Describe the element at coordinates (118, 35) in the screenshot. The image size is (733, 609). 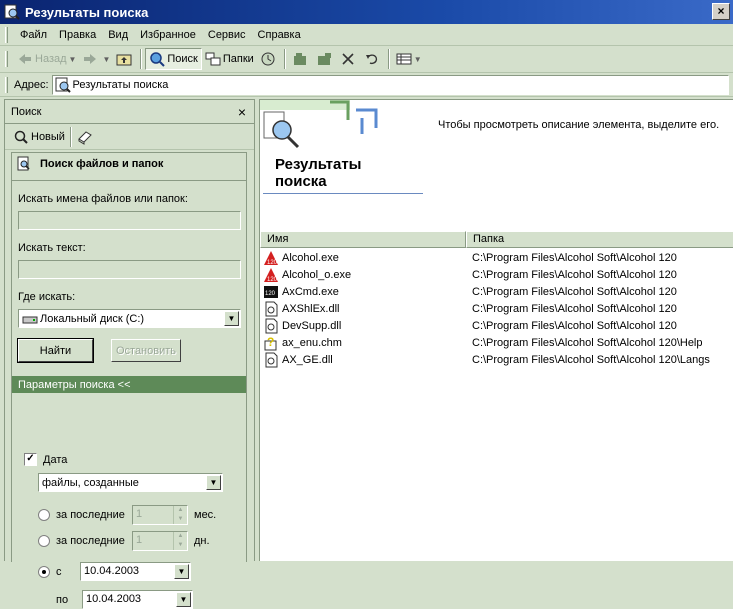
I see `menu-view: Вид` at that location.